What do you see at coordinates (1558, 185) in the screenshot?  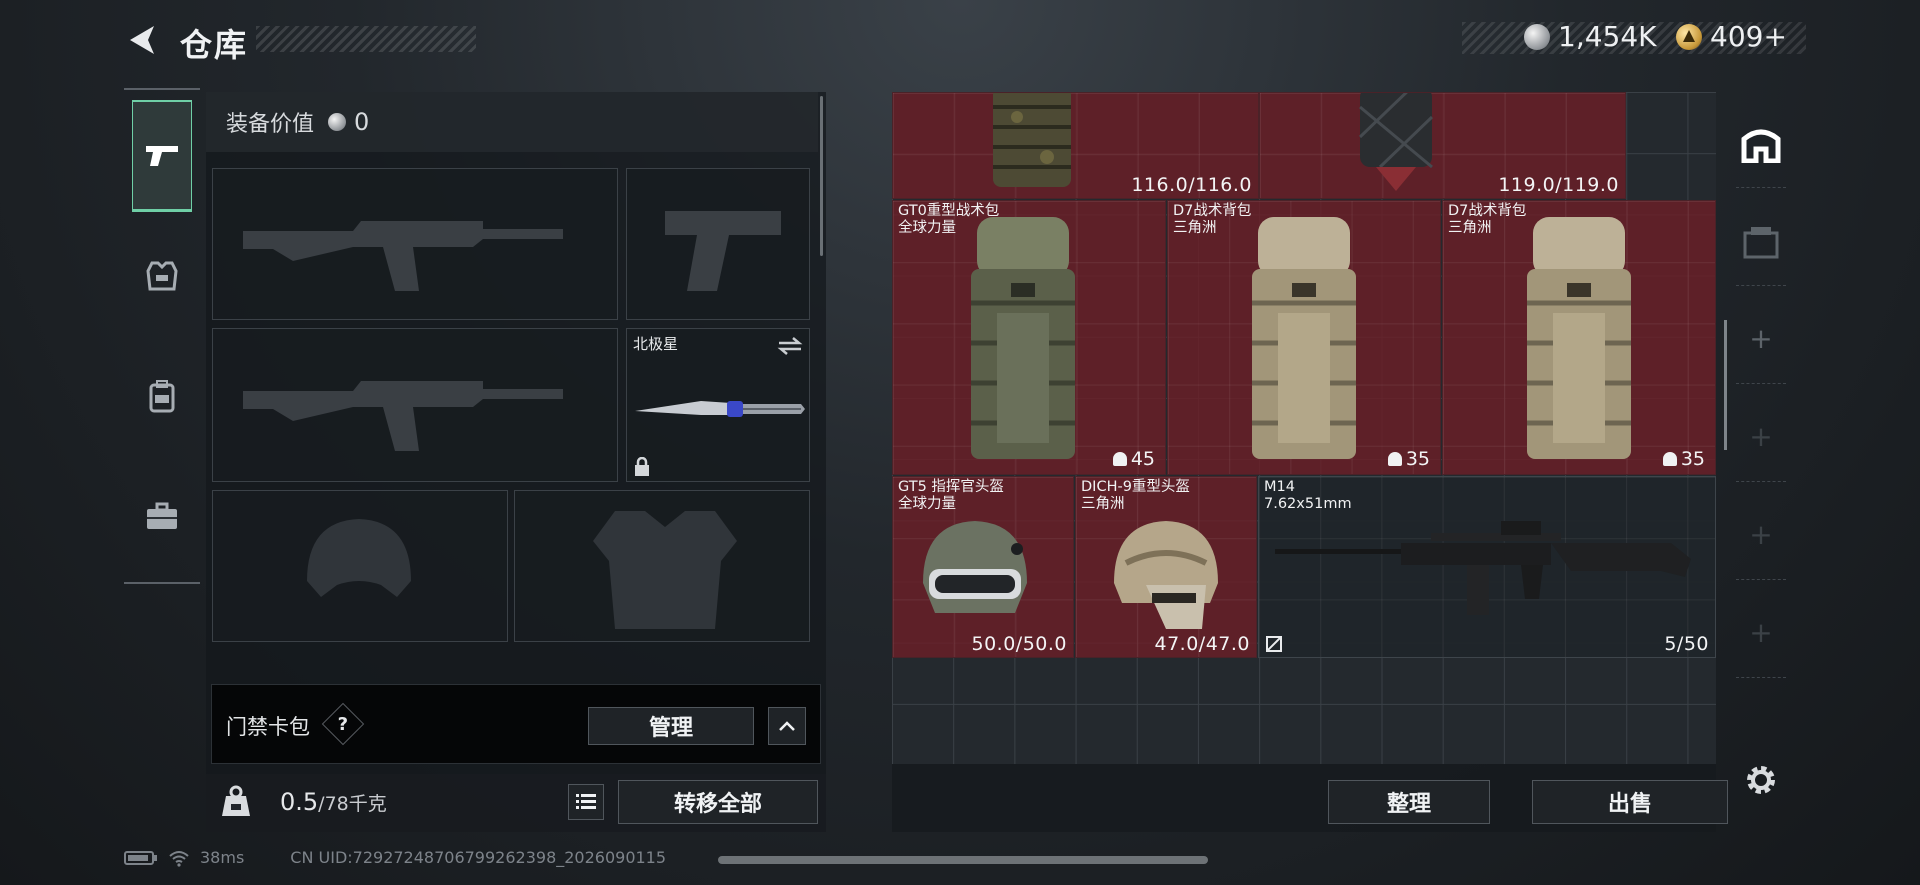 I see `item-durability: 119.0/119.0` at bounding box center [1558, 185].